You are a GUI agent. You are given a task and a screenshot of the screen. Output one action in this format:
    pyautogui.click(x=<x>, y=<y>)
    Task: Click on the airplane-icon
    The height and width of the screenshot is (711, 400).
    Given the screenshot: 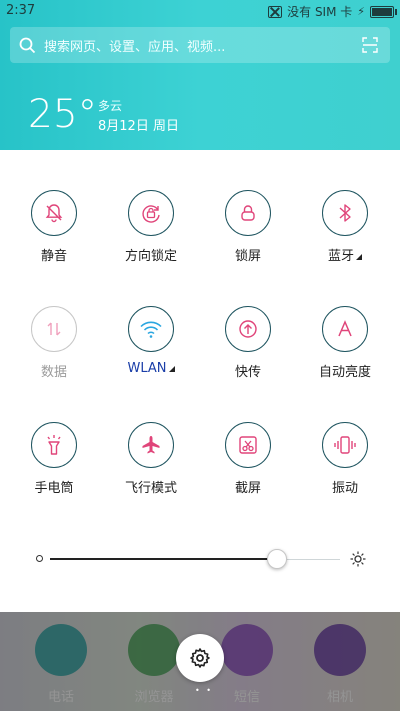 What is the action you would take?
    pyautogui.click(x=151, y=445)
    